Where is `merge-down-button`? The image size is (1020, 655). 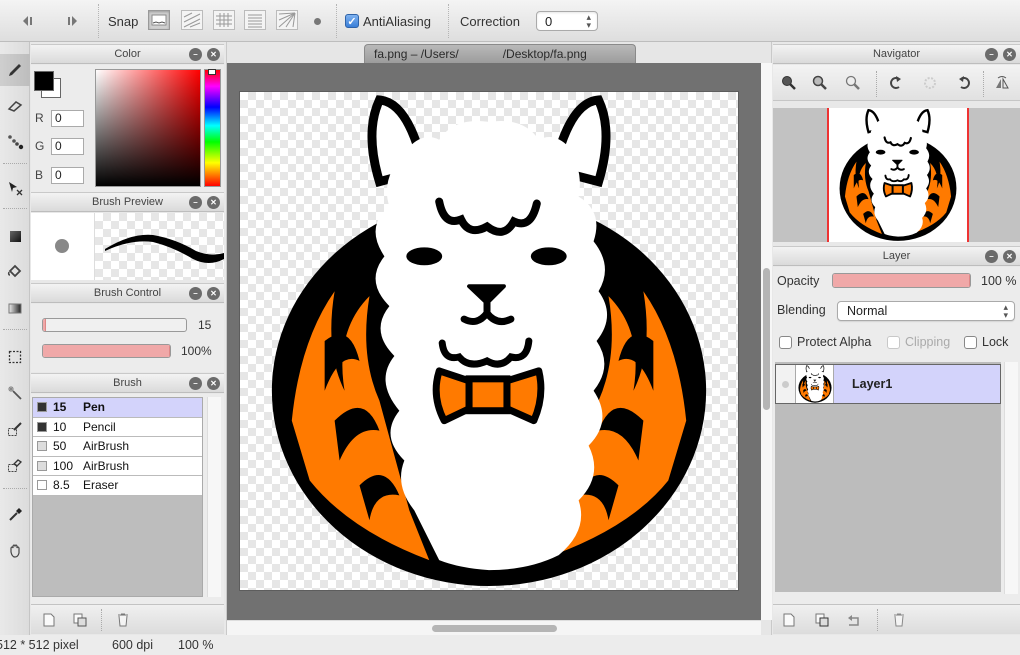 merge-down-button is located at coordinates (854, 620).